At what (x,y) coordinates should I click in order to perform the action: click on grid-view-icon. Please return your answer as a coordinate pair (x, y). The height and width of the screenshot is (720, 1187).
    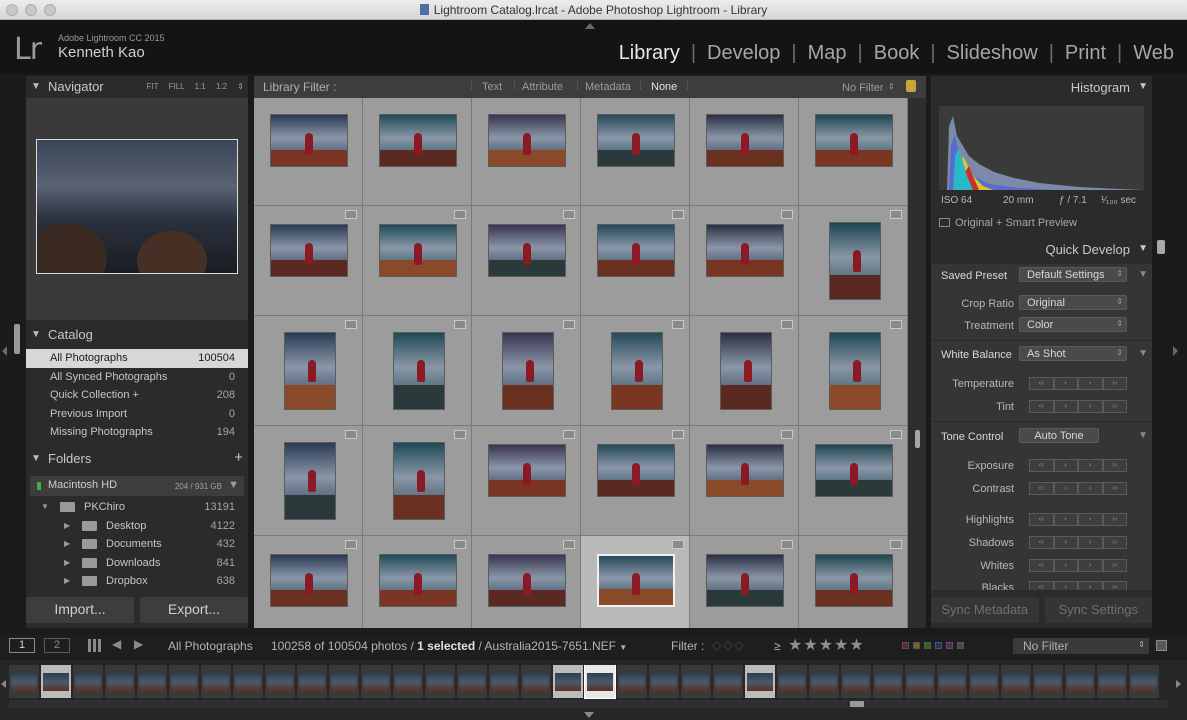
    Looking at the image, I should click on (94, 645).